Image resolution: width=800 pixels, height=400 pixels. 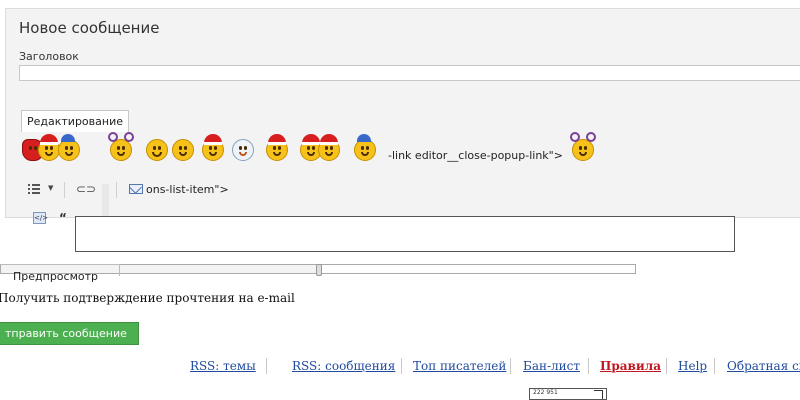 I want to click on grin-smiley-icon, so click(x=157, y=150).